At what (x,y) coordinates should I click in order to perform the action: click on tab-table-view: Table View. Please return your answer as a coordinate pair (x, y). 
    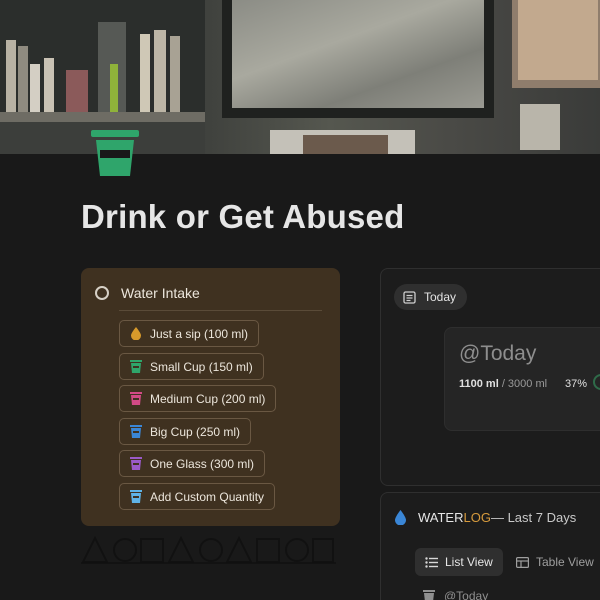
    Looking at the image, I should click on (555, 562).